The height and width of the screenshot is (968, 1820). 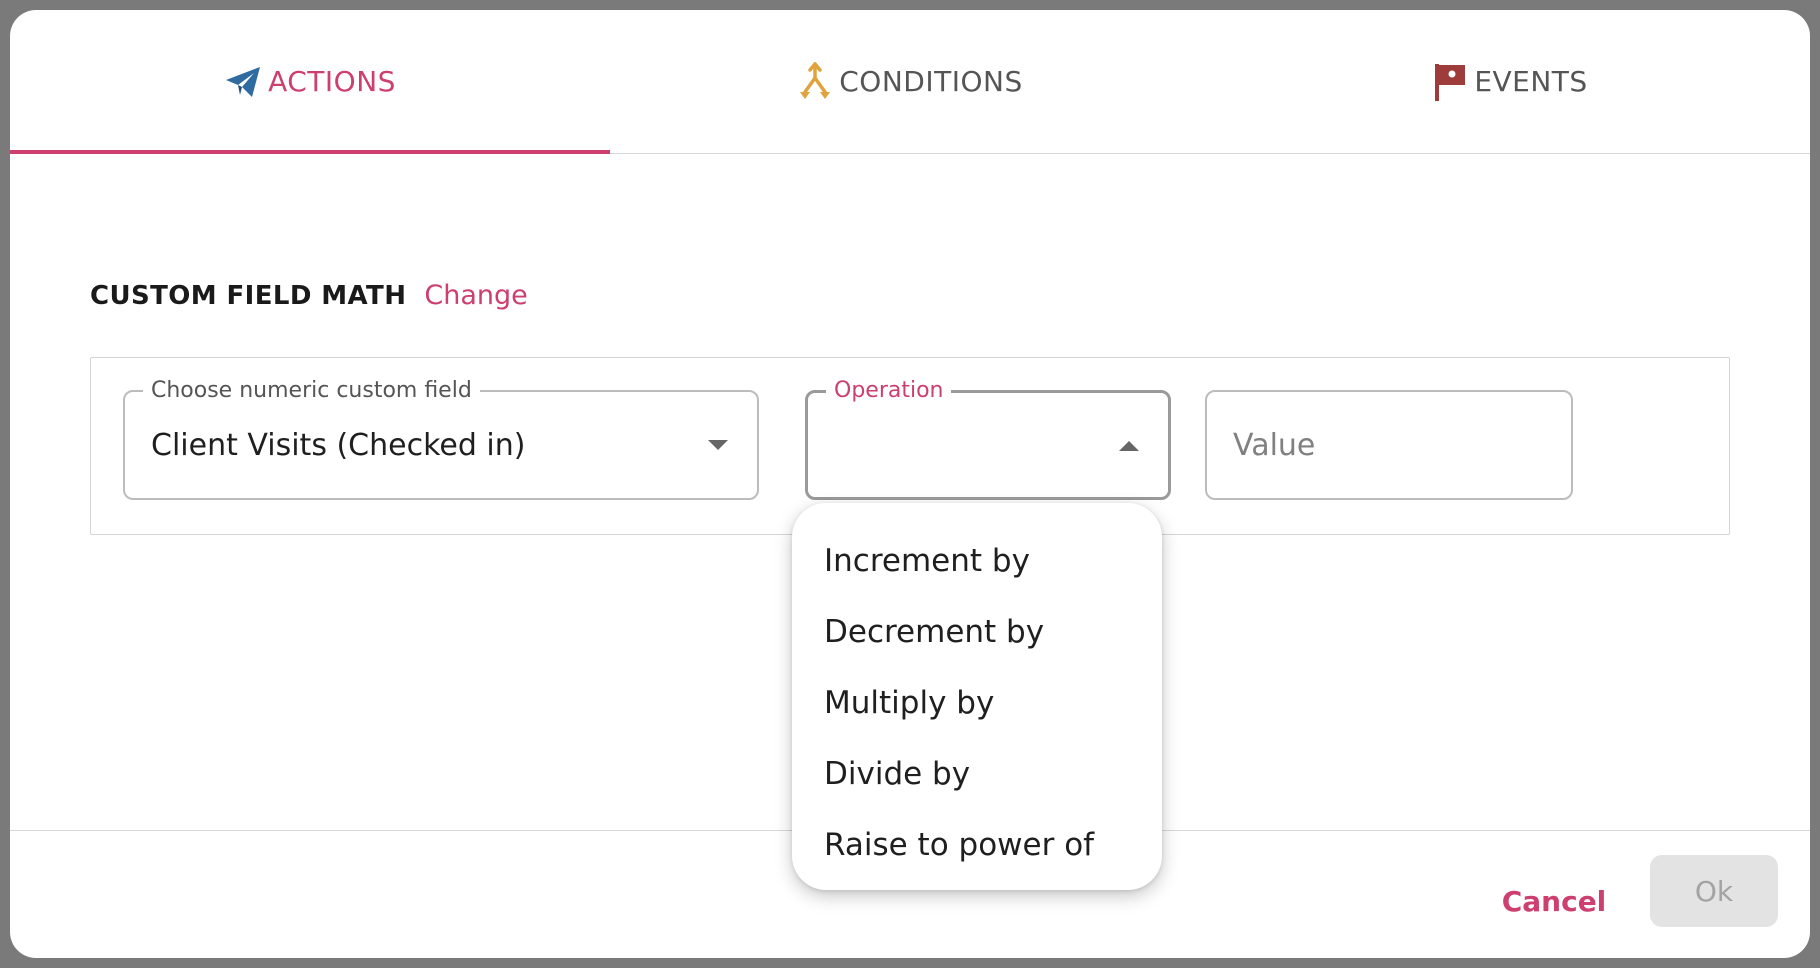 I want to click on section-header: CUSTOM FIELD MATH Change, so click(x=309, y=295).